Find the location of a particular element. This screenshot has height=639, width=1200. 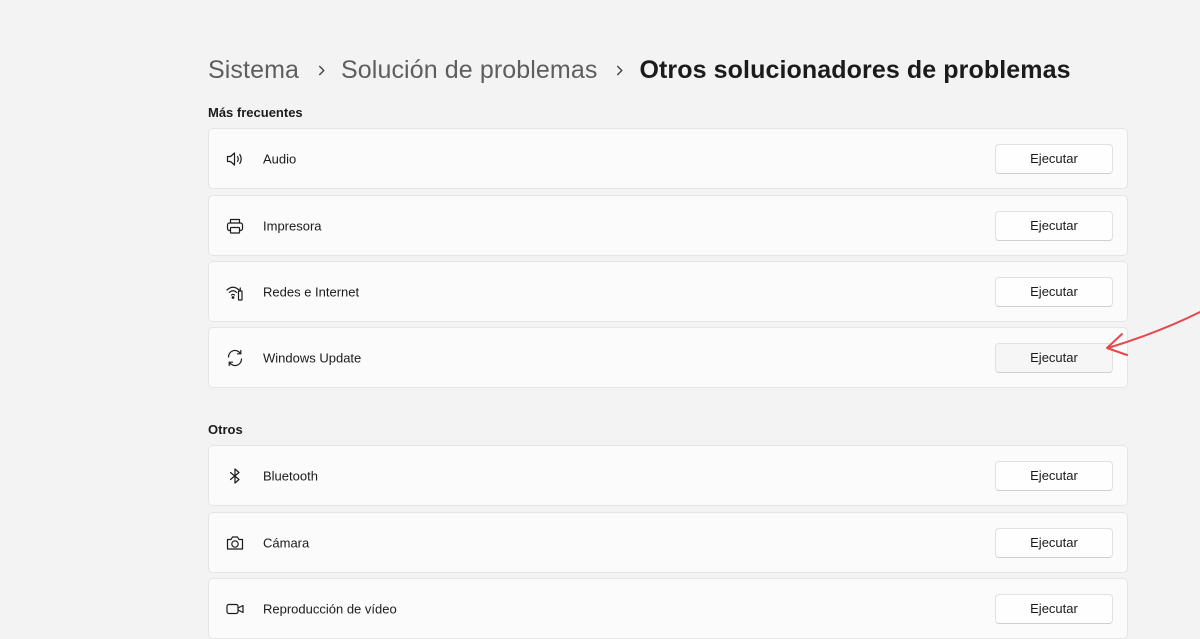

troubleshooter-label: Reproducción de vídeo is located at coordinates (330, 608).